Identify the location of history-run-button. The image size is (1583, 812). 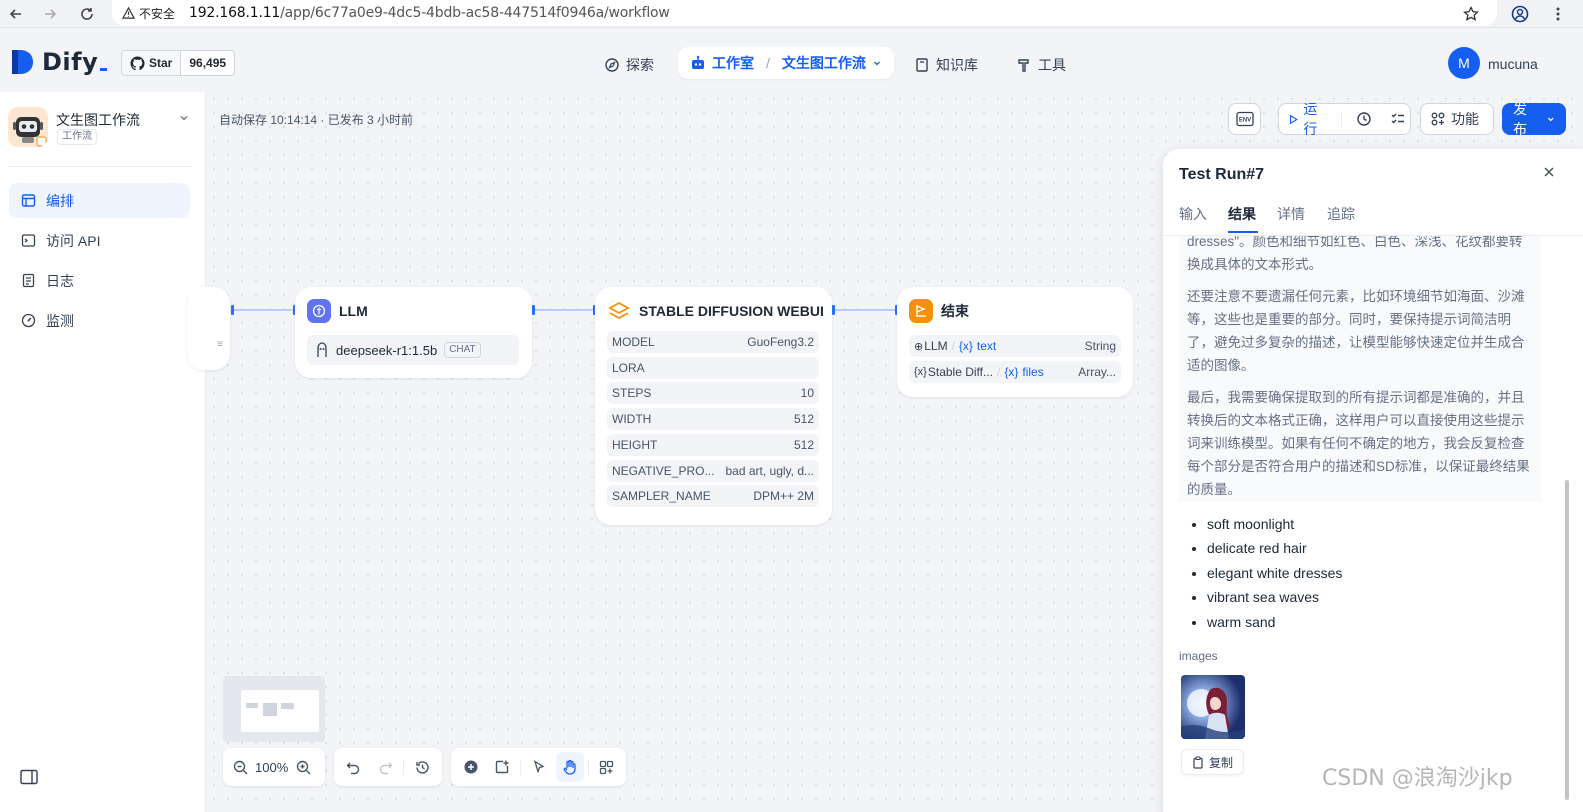
(1364, 119).